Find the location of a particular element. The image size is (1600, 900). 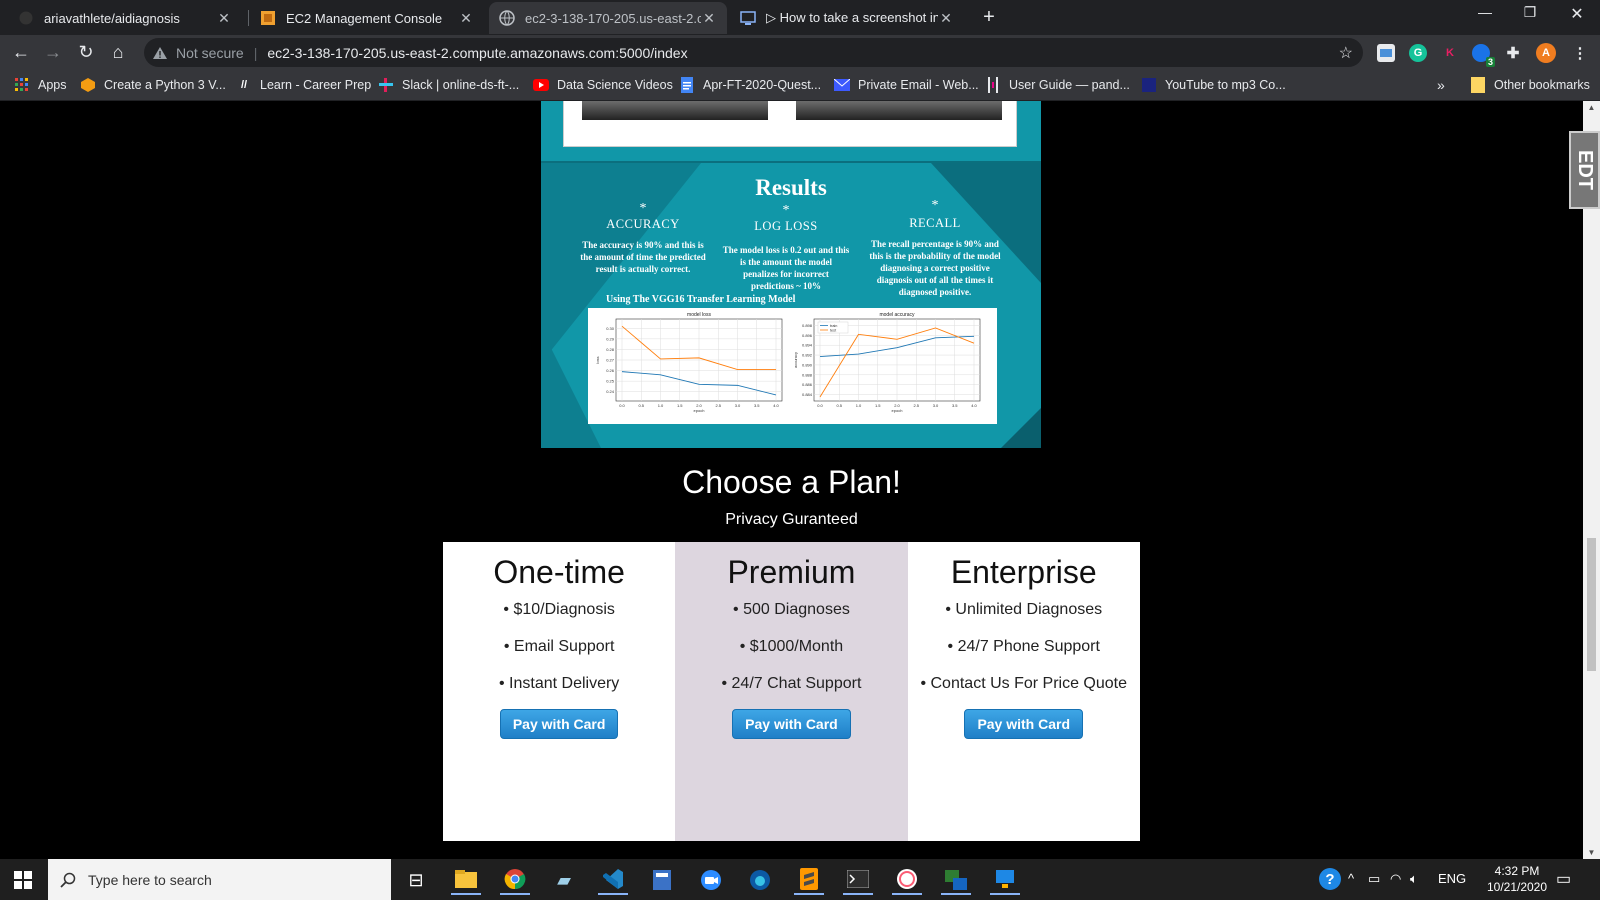

clock: 4:32 PM 10/21/2020 is located at coordinates (1517, 879).